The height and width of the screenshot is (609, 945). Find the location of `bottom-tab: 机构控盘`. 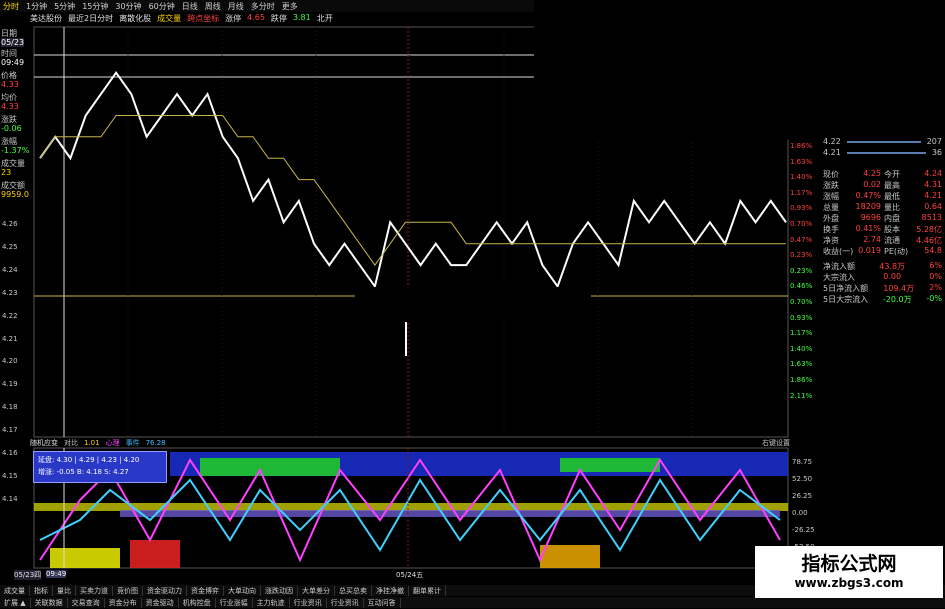

bottom-tab: 机构控盘 is located at coordinates (197, 602).